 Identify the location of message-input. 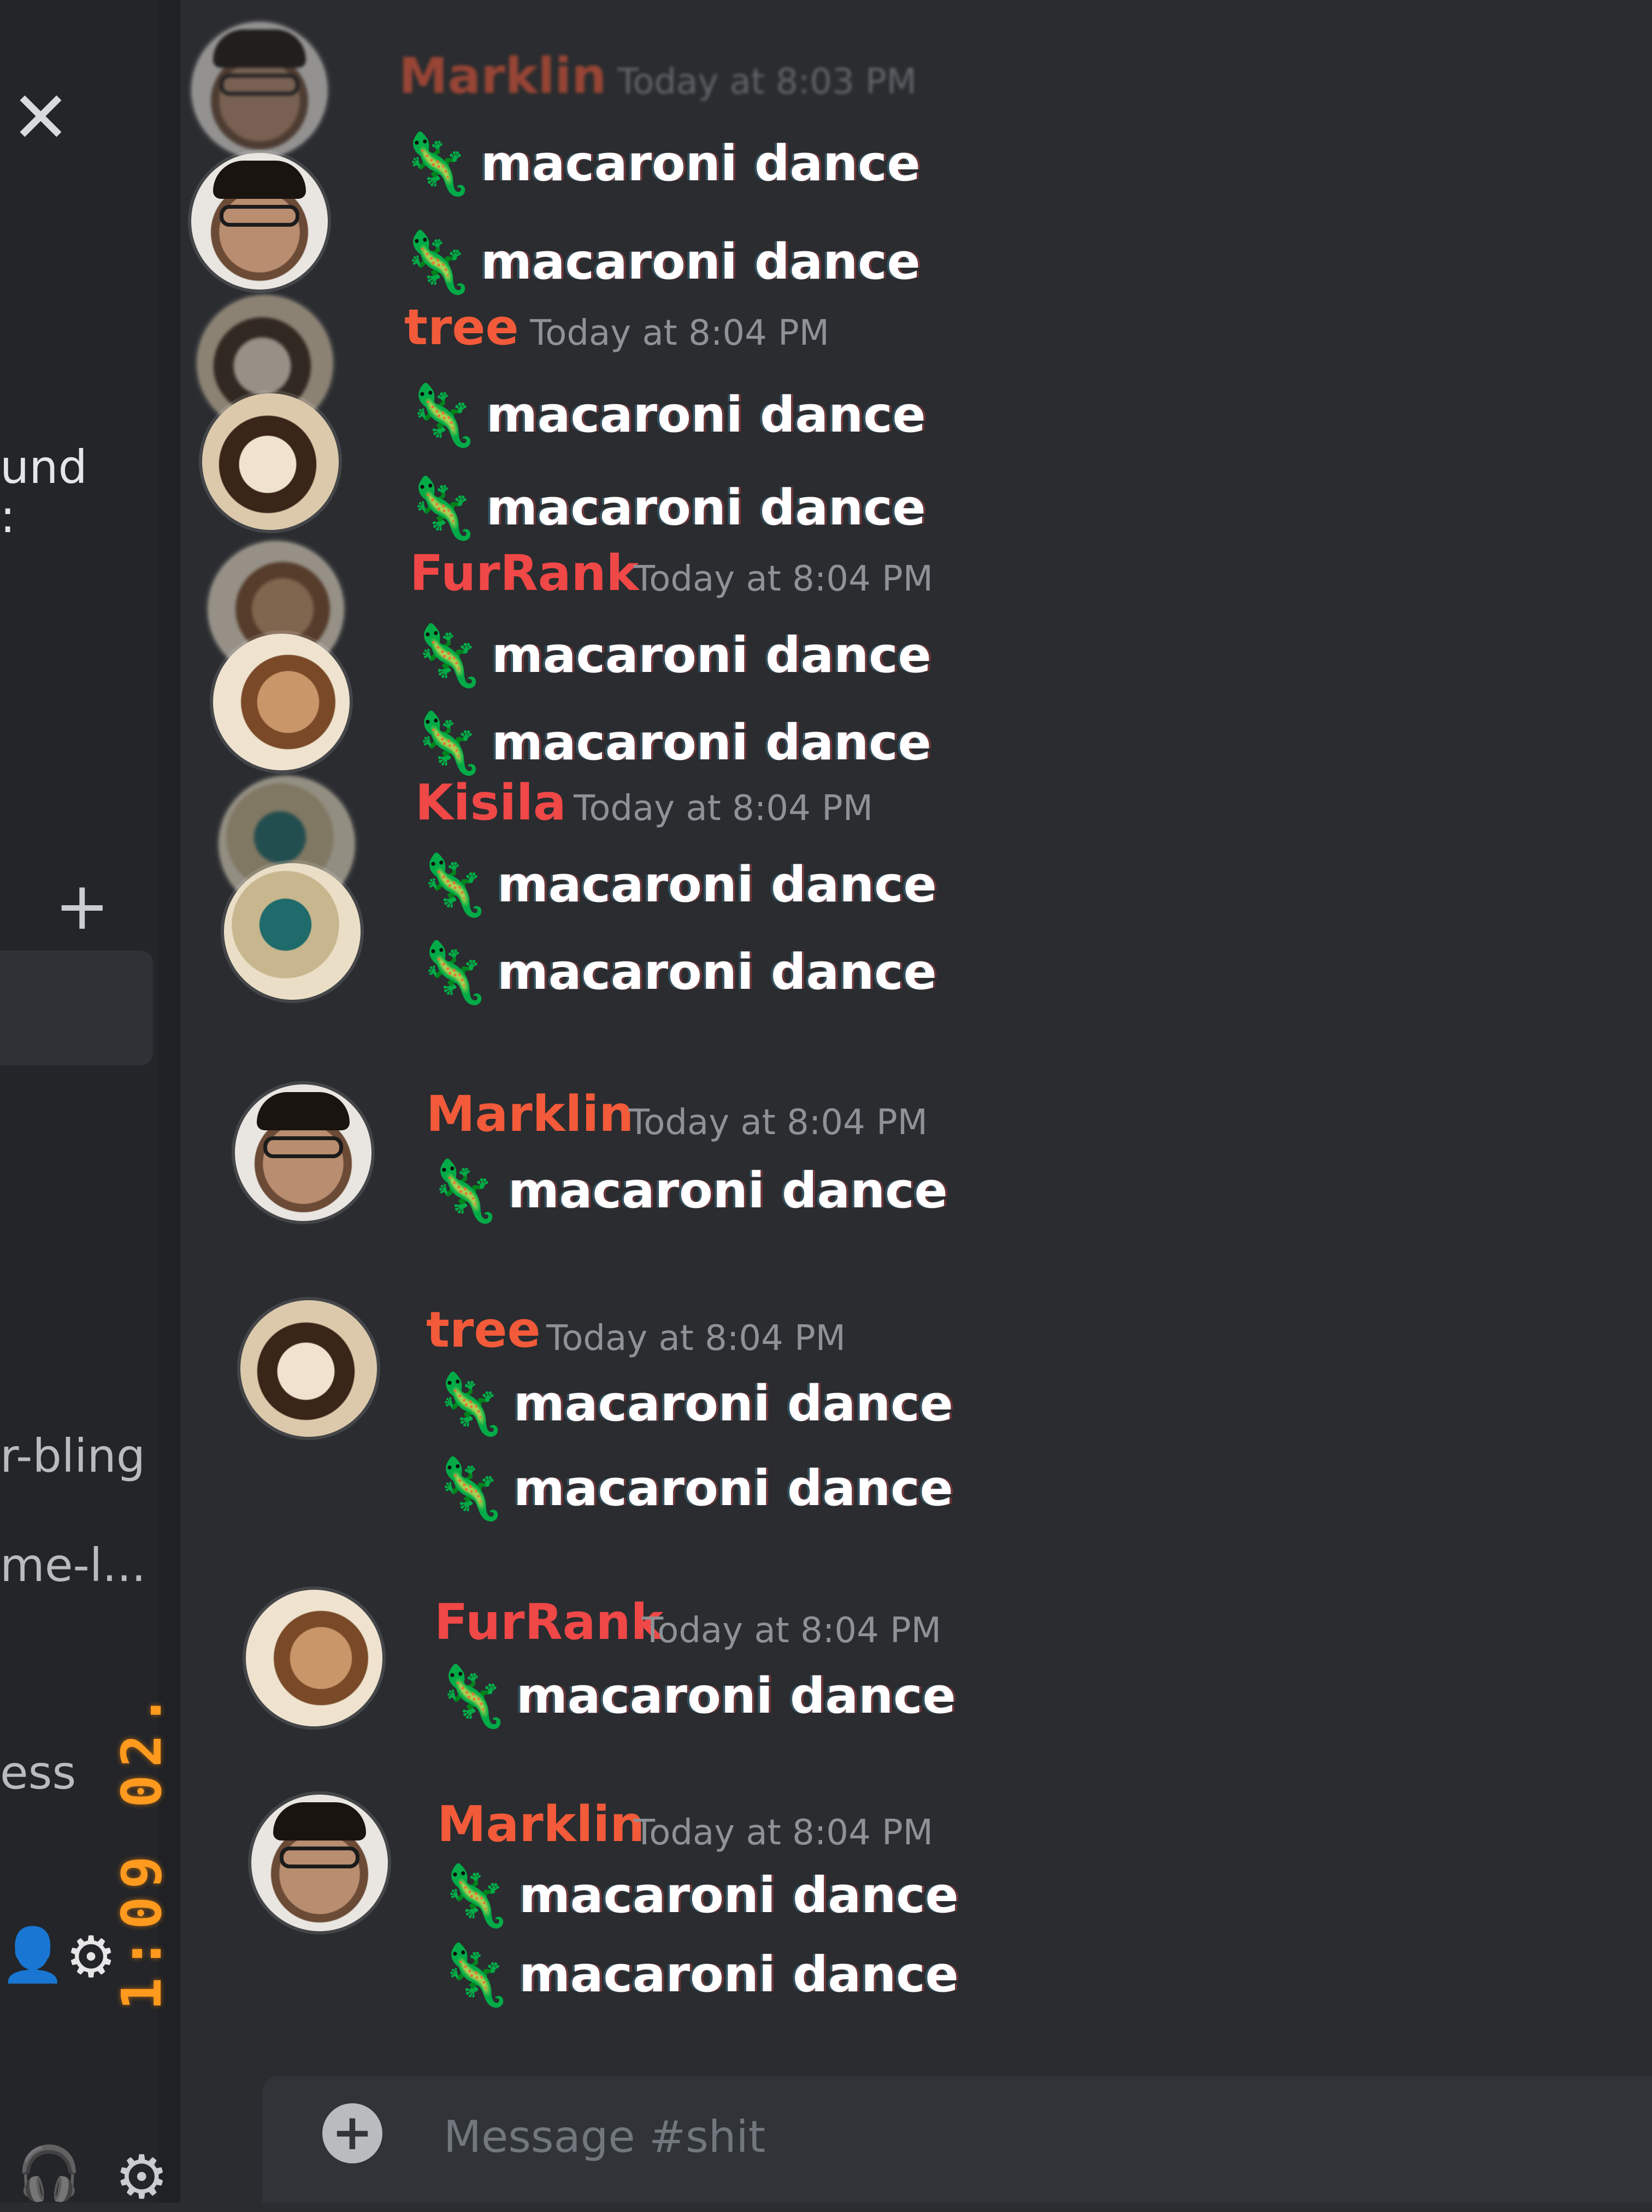
(935, 2136).